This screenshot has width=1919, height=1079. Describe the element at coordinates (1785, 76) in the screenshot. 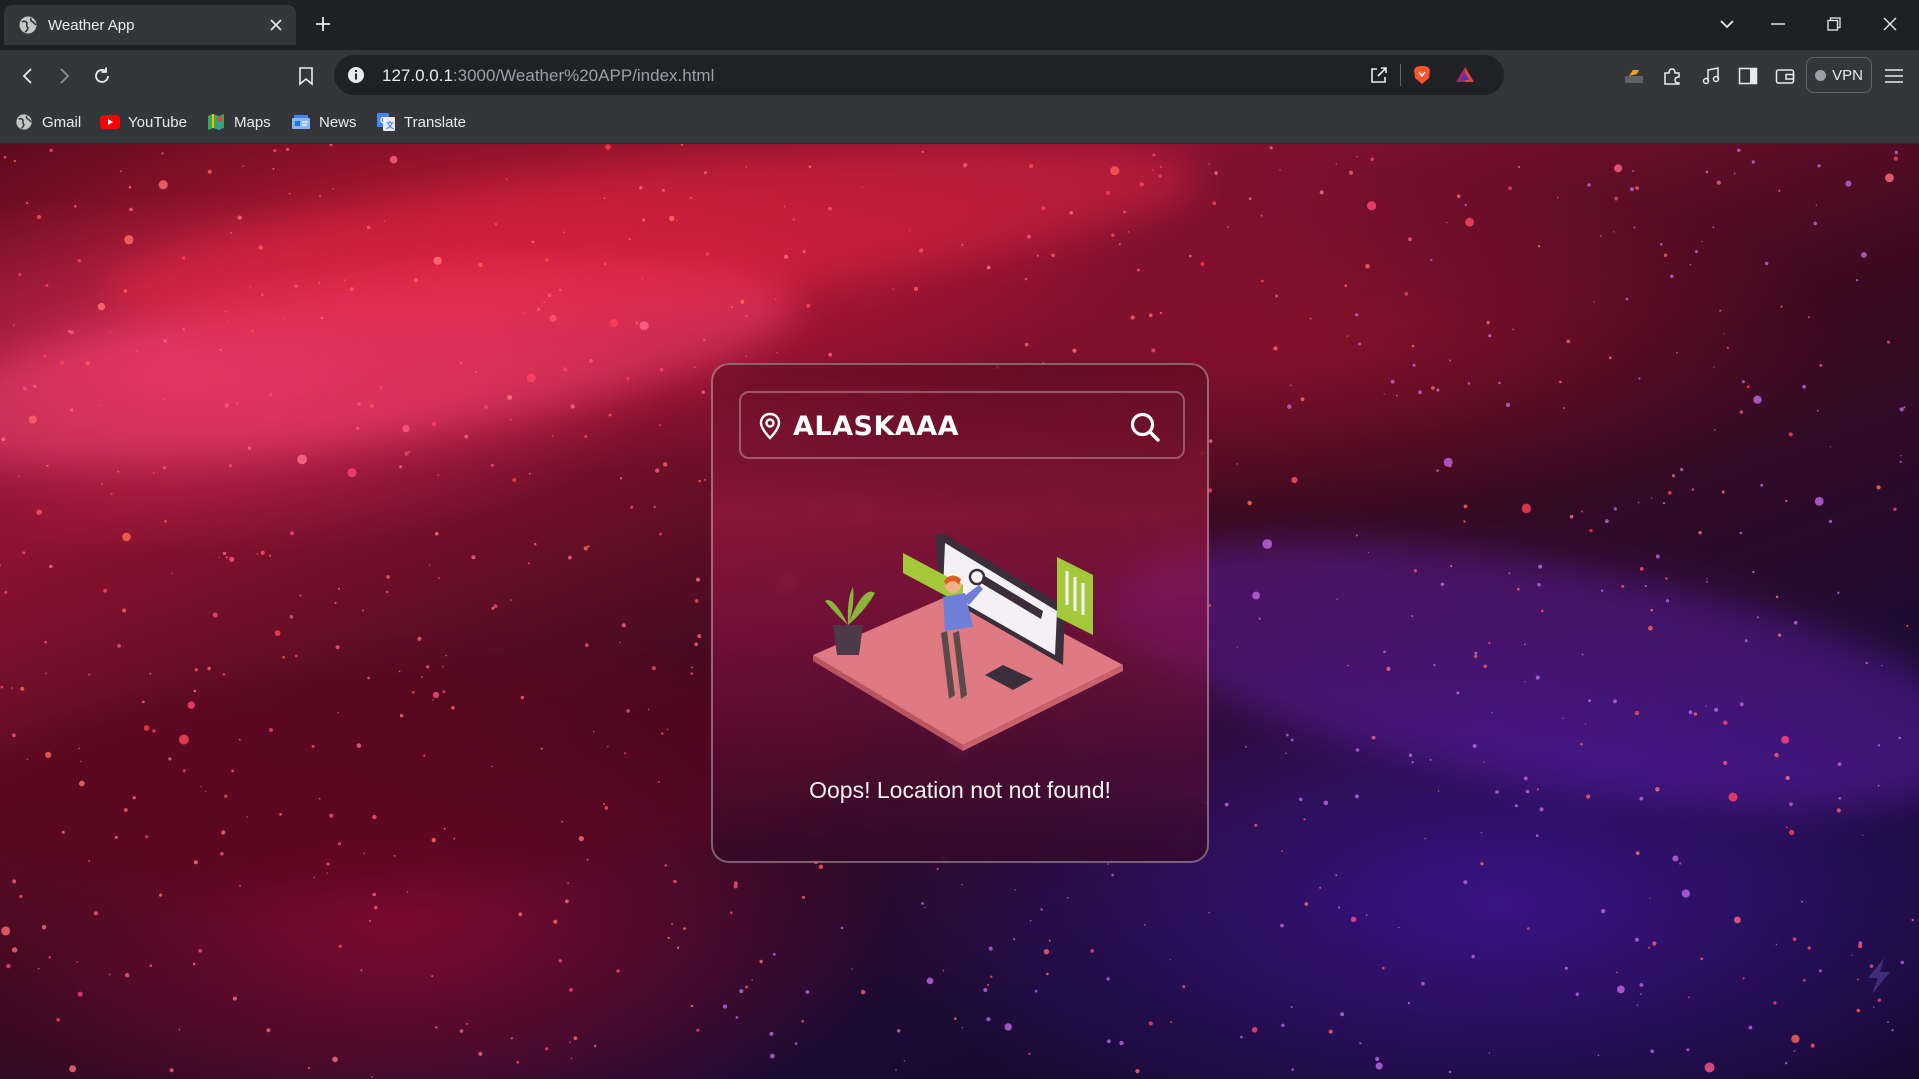

I see `wallet-icon` at that location.